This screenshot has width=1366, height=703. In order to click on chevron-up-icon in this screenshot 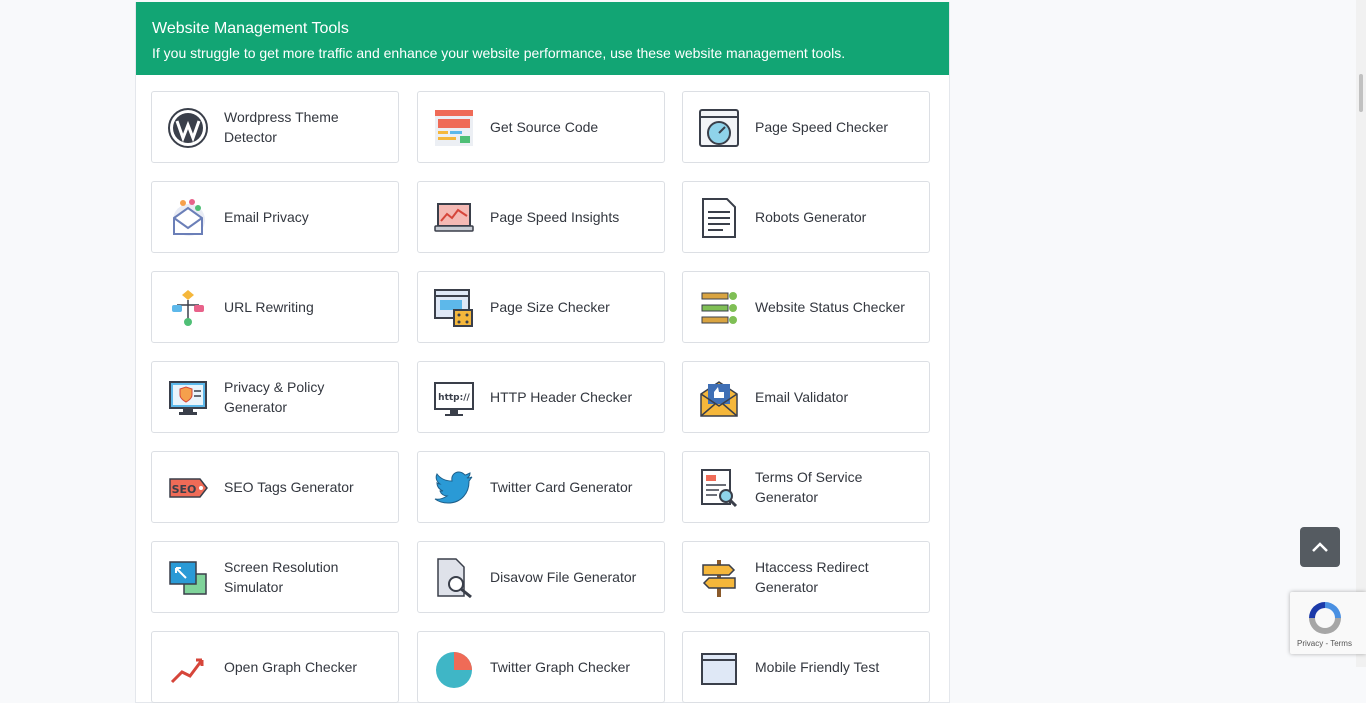, I will do `click(1320, 547)`.